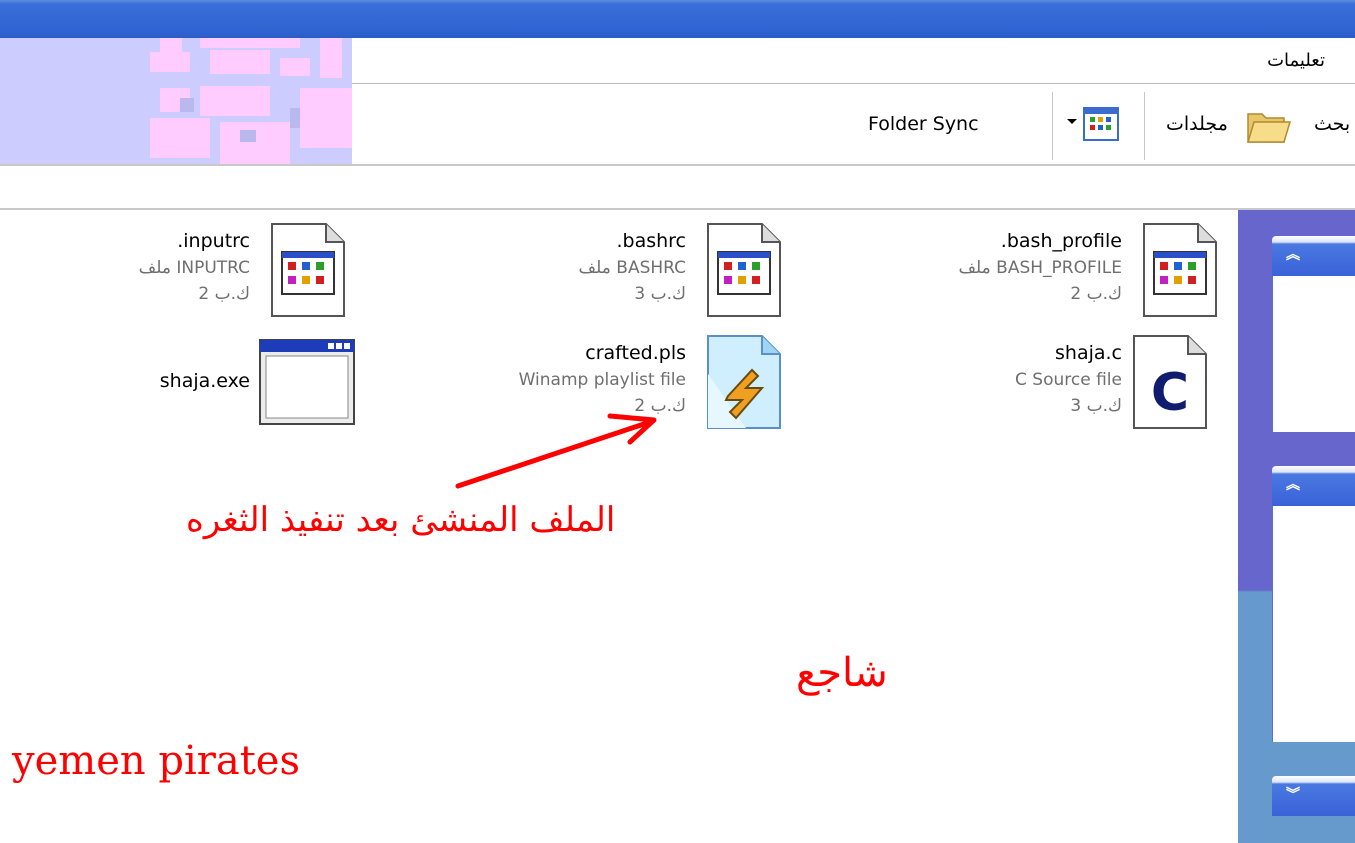 This screenshot has height=843, width=1355. I want to click on annotation-group: yemen pirates, so click(156, 761).